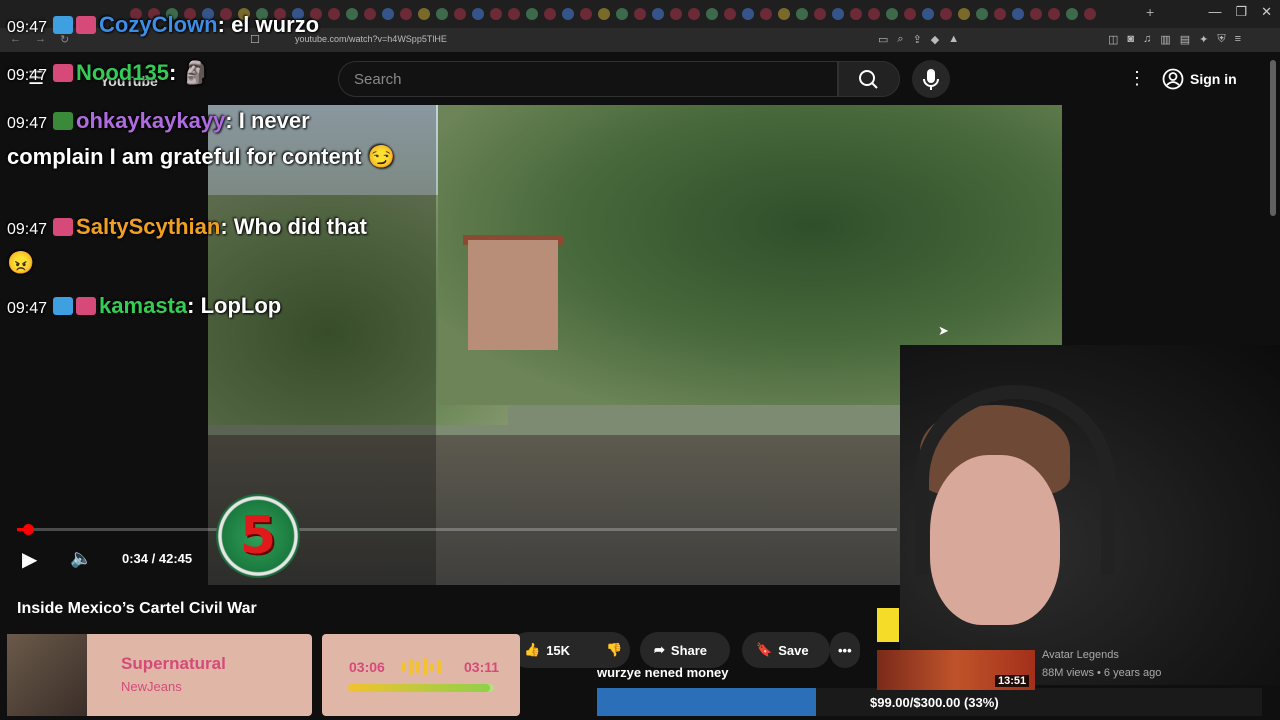 Image resolution: width=1280 pixels, height=720 pixels. What do you see at coordinates (1113, 39) in the screenshot?
I see `extension-icon: ◫` at bounding box center [1113, 39].